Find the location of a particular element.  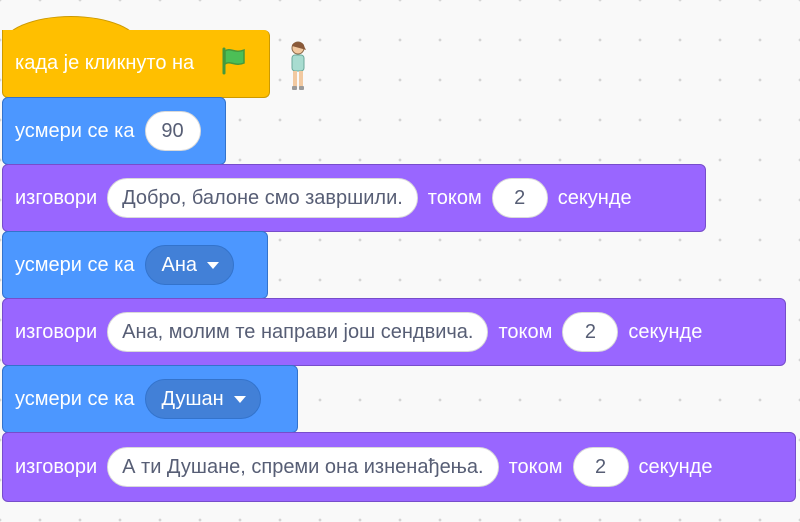

green-flag-icon is located at coordinates (234, 64).